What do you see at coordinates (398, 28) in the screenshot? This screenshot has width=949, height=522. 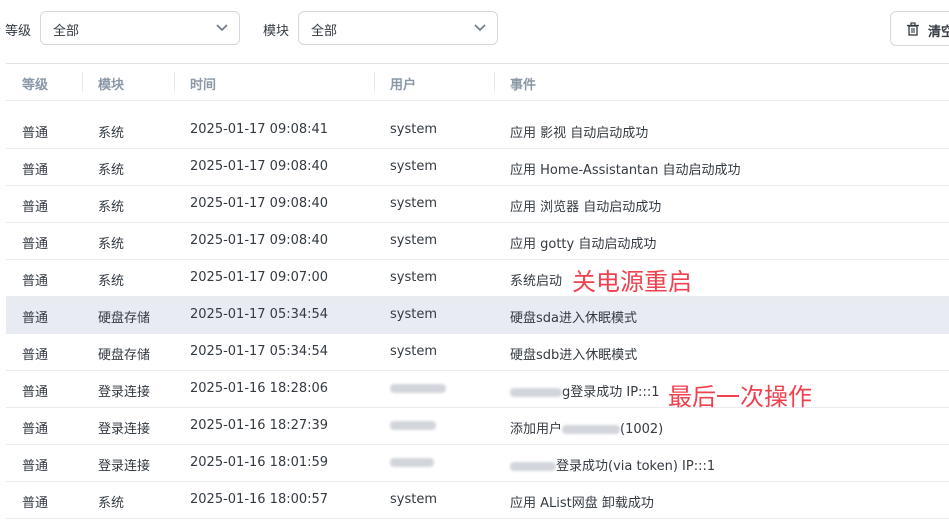 I see `module-select: 全部` at bounding box center [398, 28].